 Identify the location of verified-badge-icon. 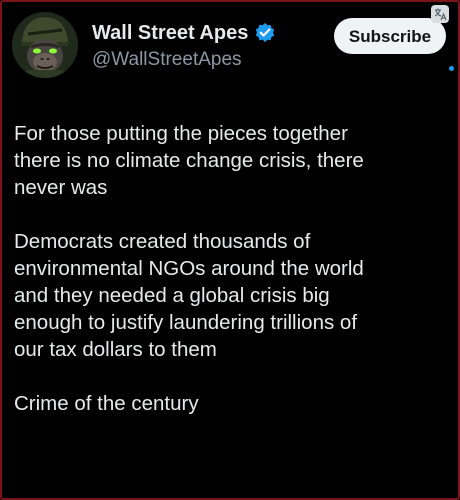
(265, 33).